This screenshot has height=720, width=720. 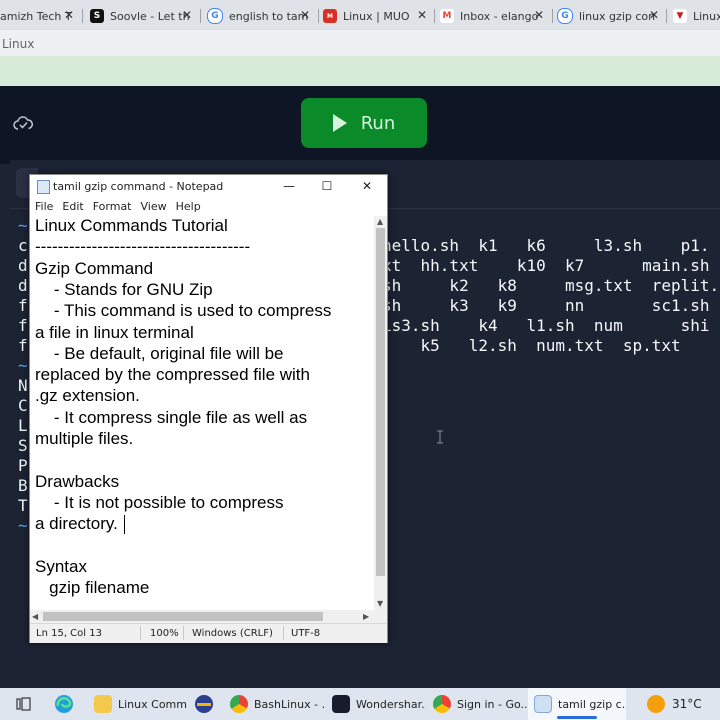 I want to click on tab-title: Linux | MUO, so click(x=376, y=16).